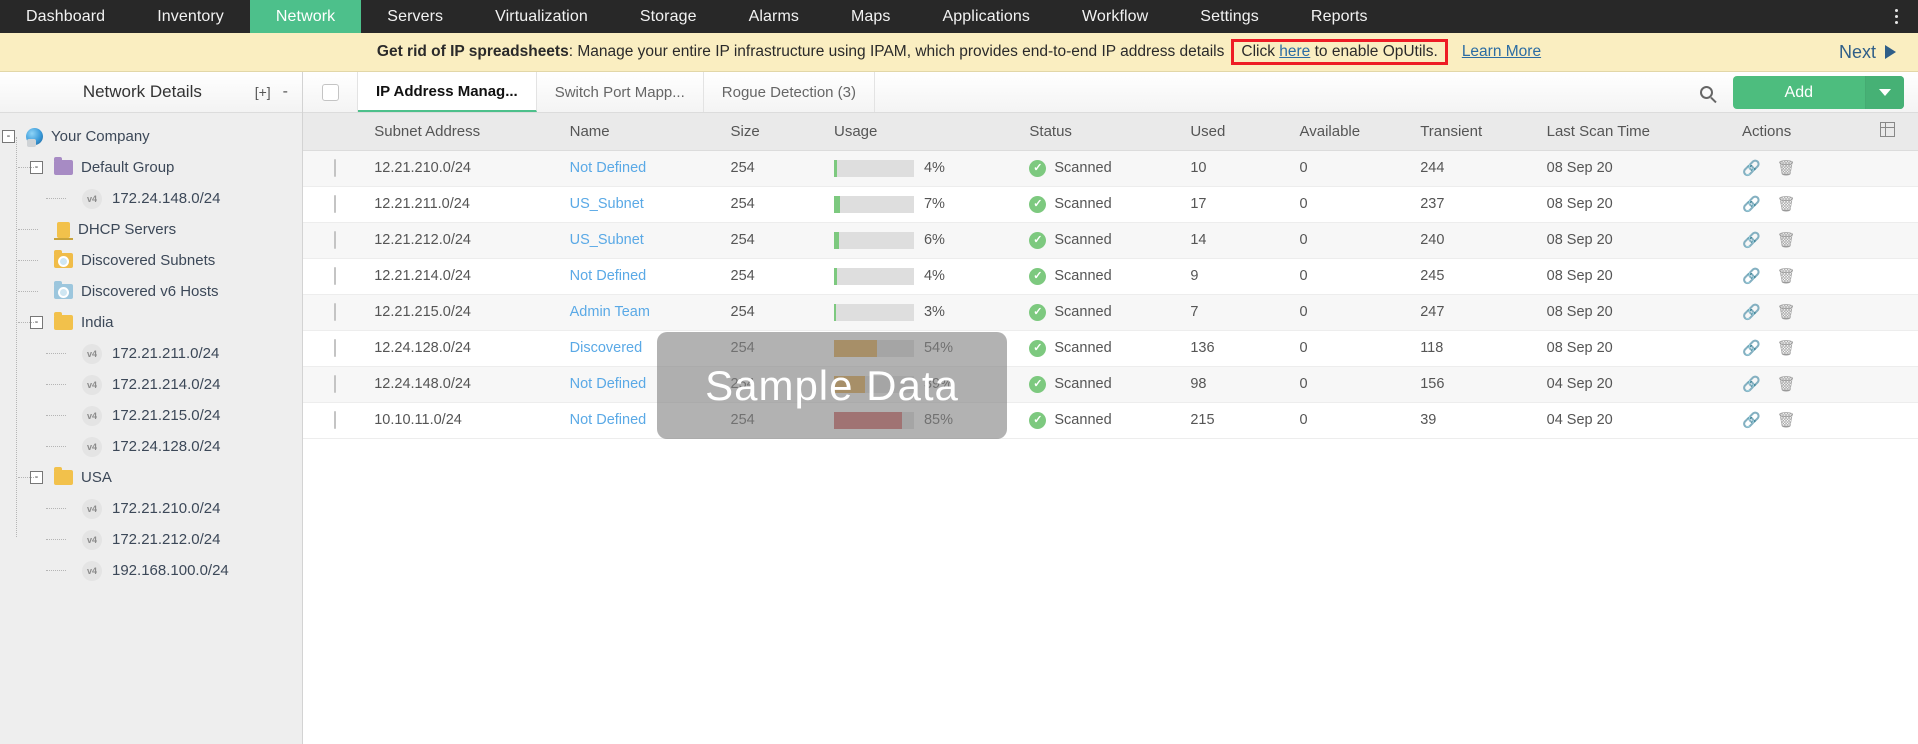  Describe the element at coordinates (1115, 16) in the screenshot. I see `nav-item-workflow: Workflow` at that location.